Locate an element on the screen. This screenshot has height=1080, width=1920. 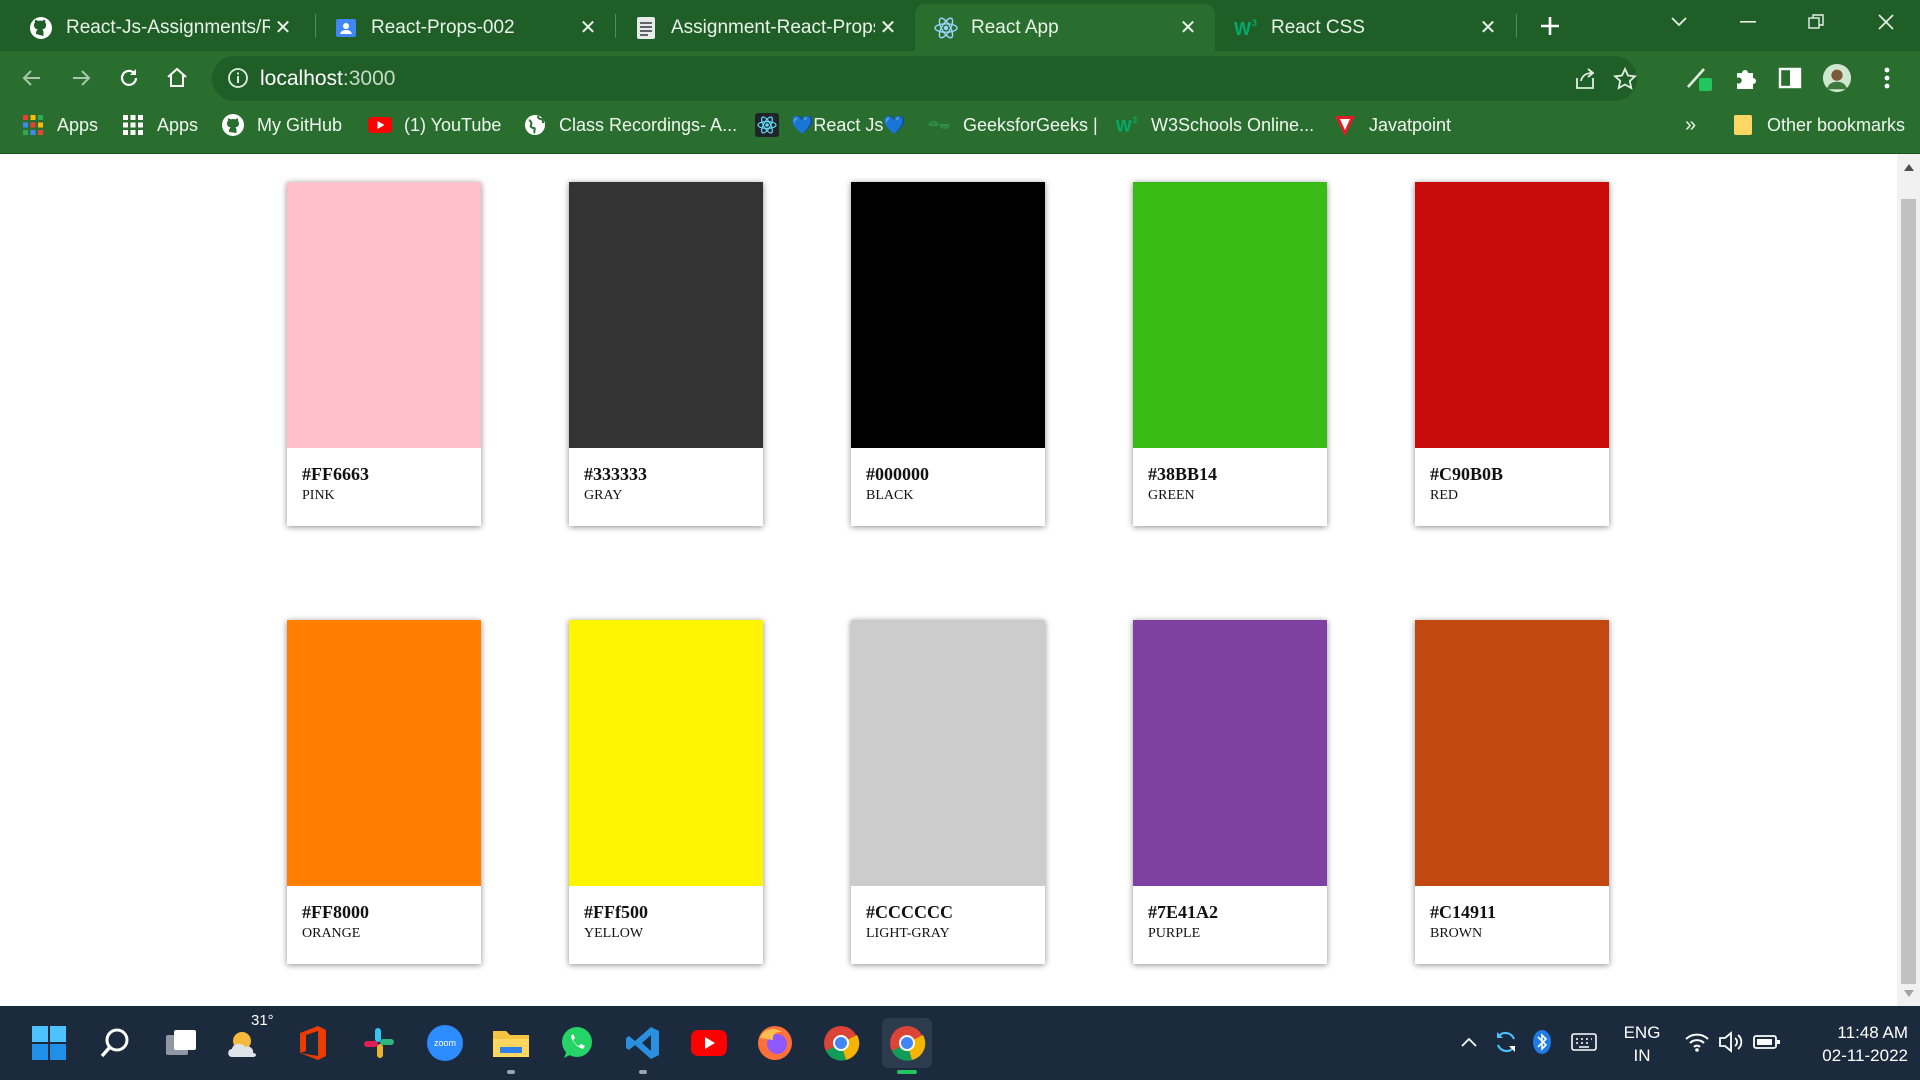
new-tab-button is located at coordinates (1550, 26).